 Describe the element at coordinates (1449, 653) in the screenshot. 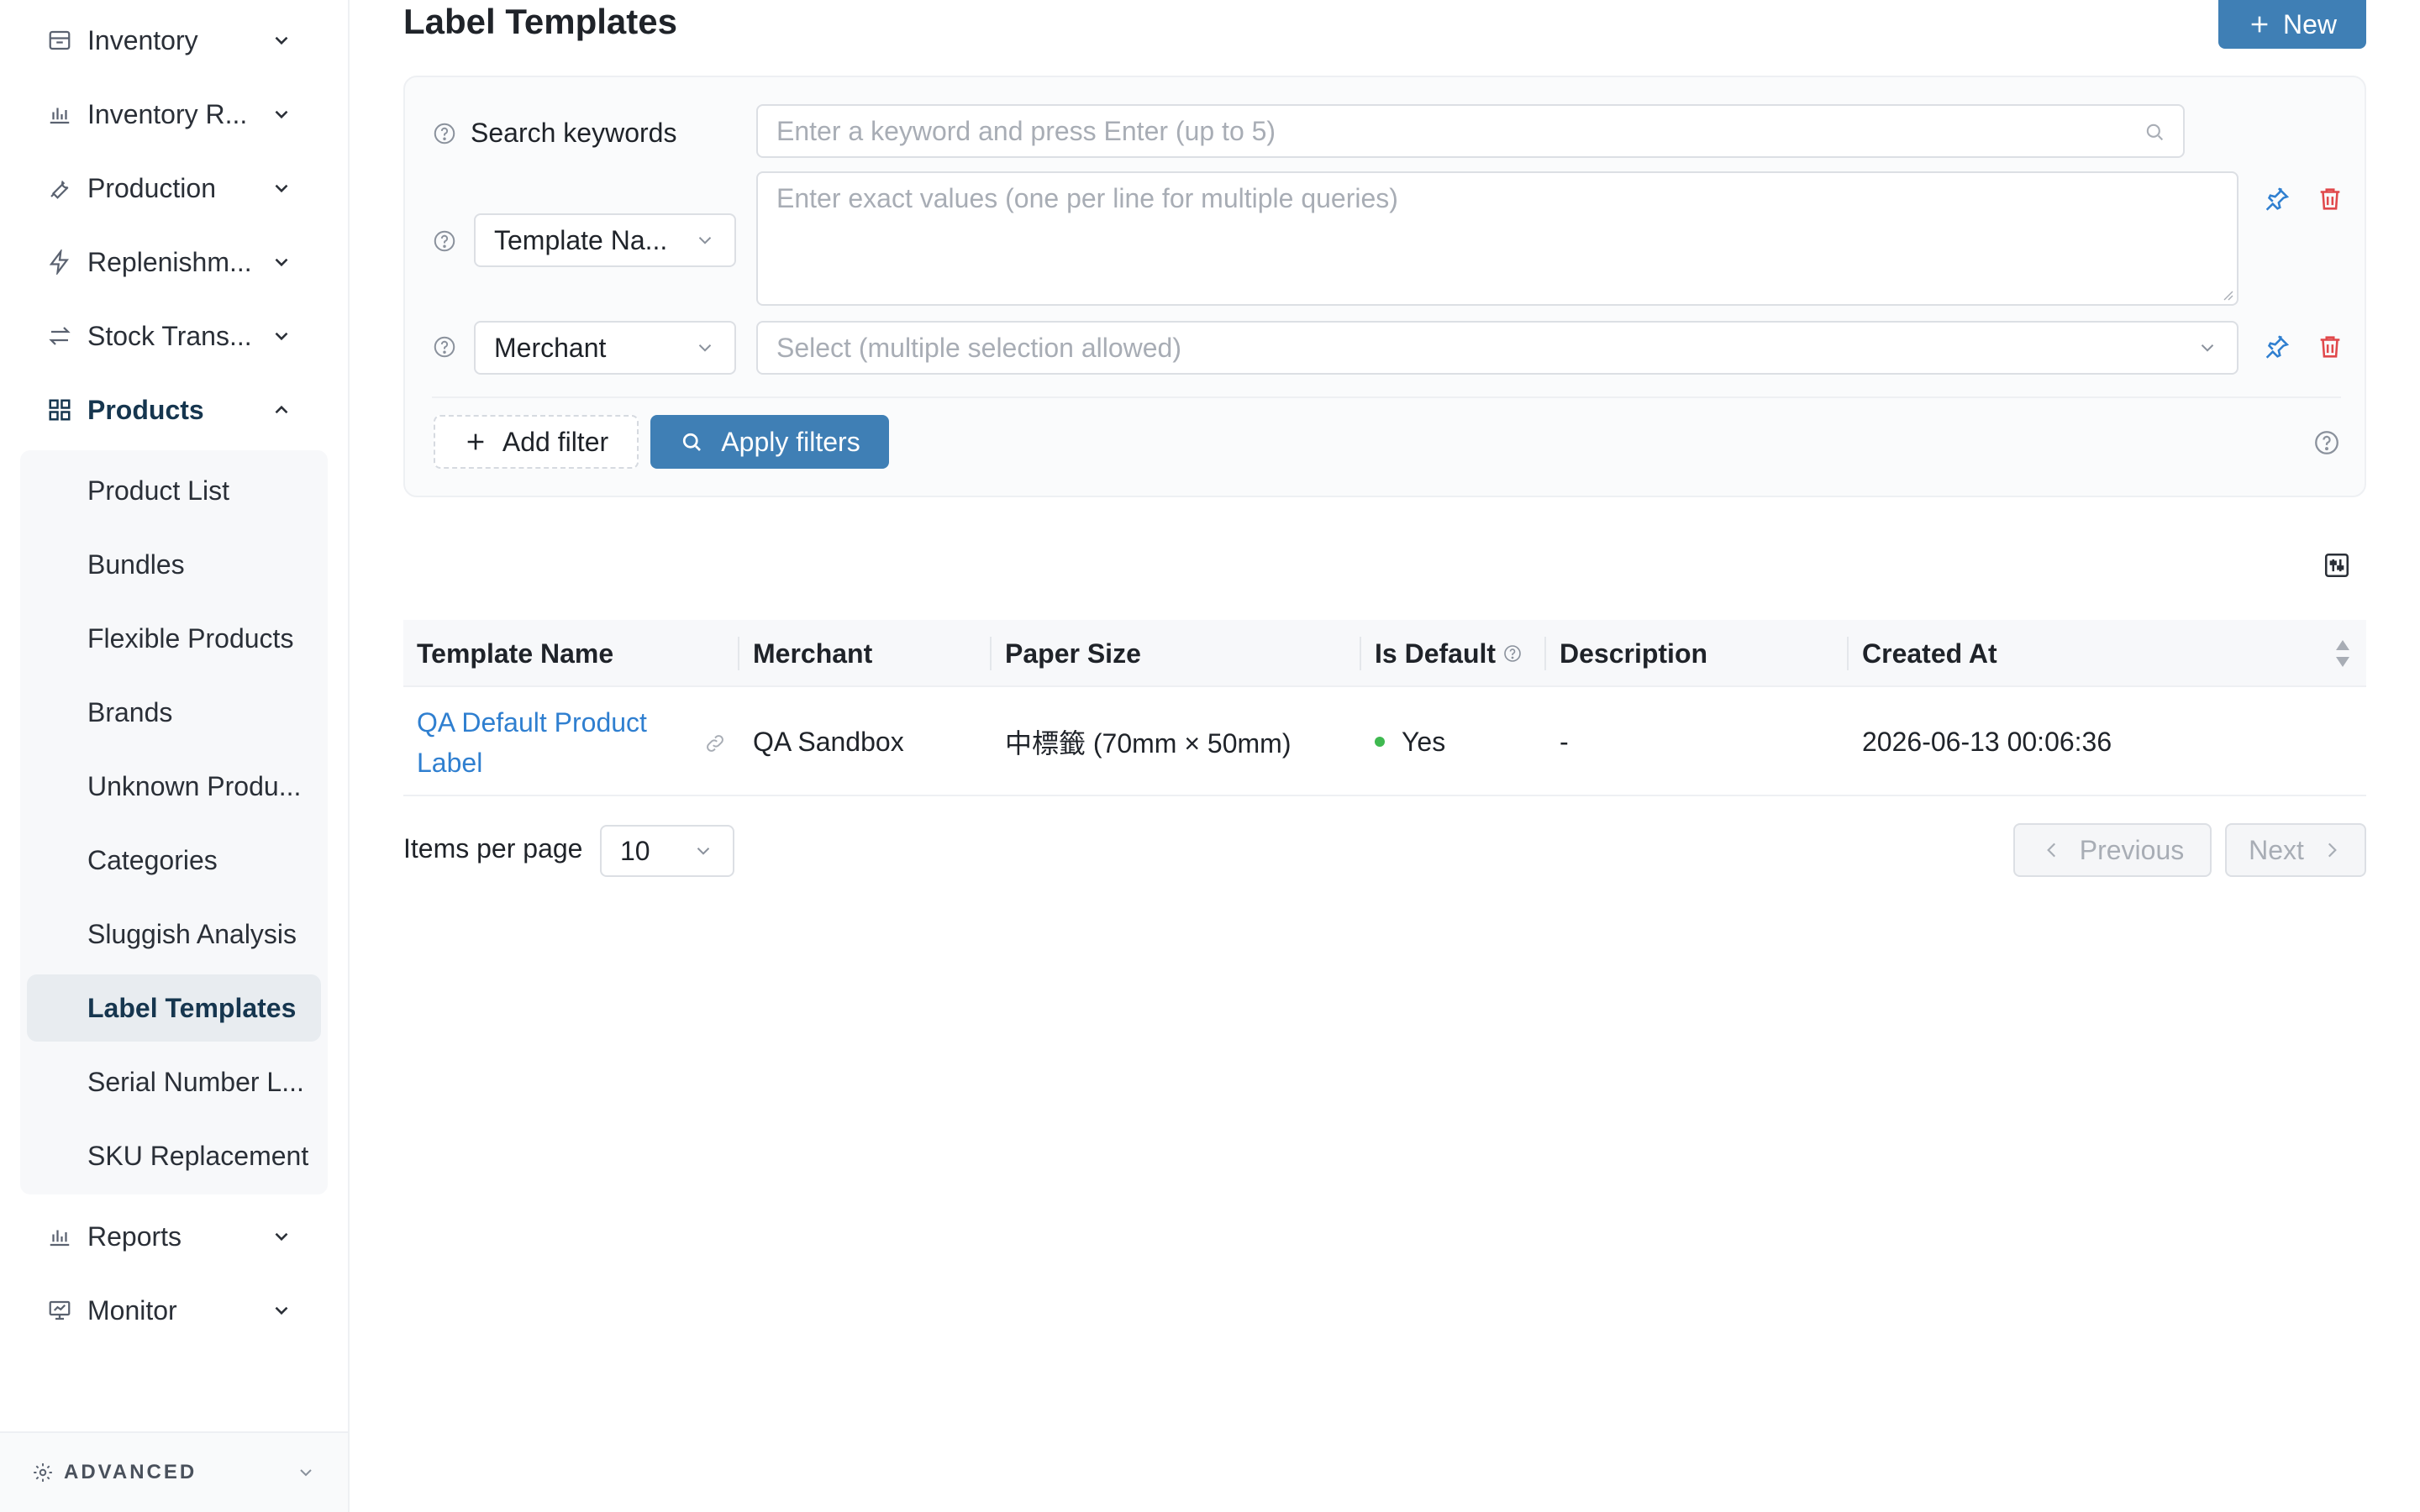

I see `column-header-is-default: Is Default` at that location.